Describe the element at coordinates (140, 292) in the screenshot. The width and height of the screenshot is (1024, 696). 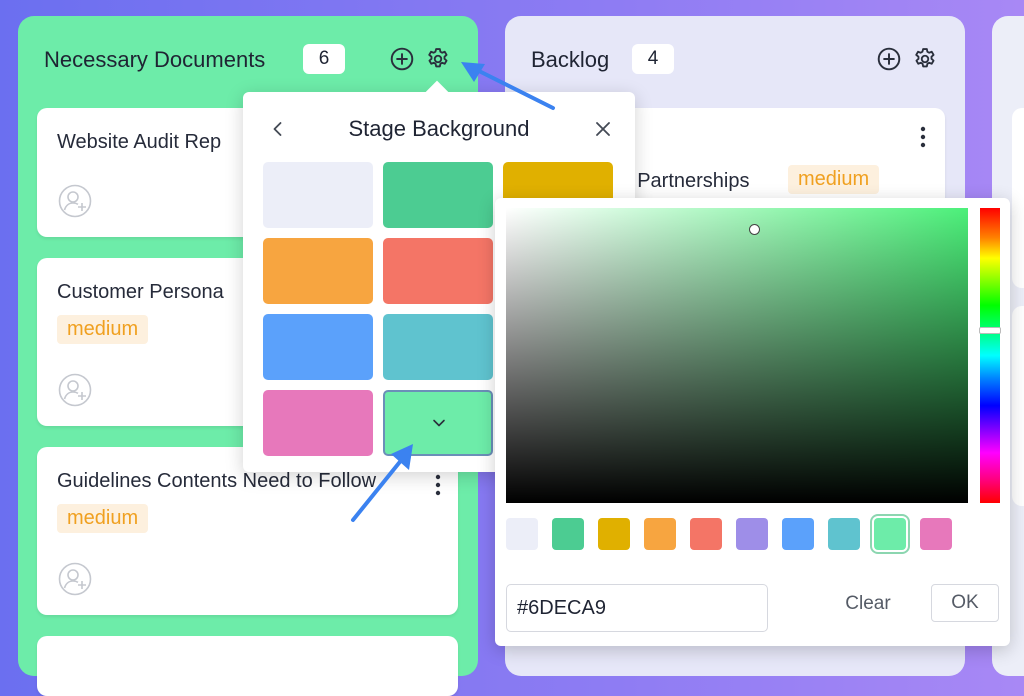
I see `task-card-title: Customer Persona` at that location.